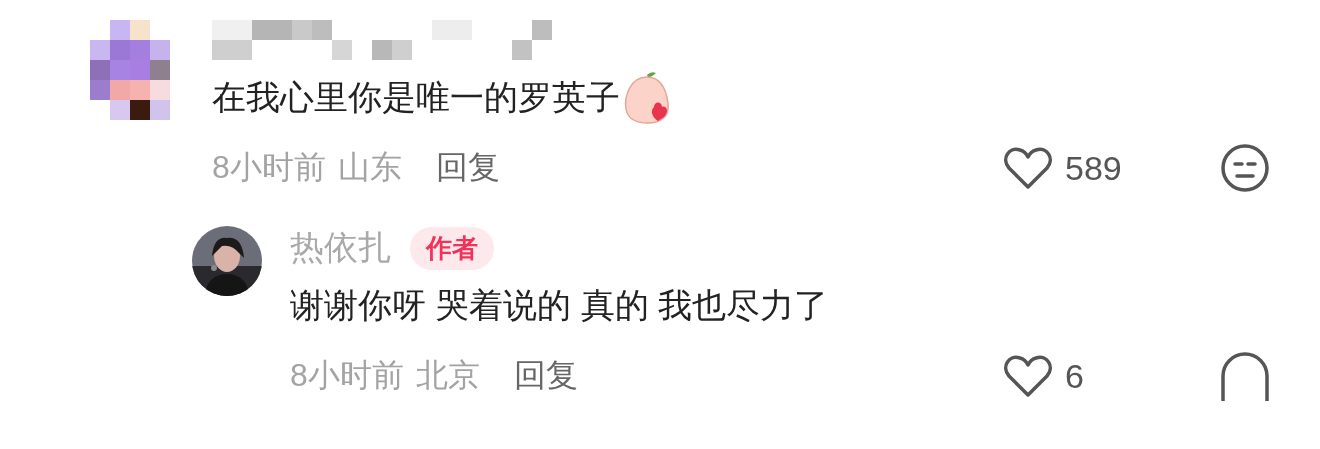 Image resolution: width=1320 pixels, height=449 pixels. What do you see at coordinates (559, 305) in the screenshot?
I see `comment-text: 谢谢你呀 哭着说的 真的 我也尽力了` at bounding box center [559, 305].